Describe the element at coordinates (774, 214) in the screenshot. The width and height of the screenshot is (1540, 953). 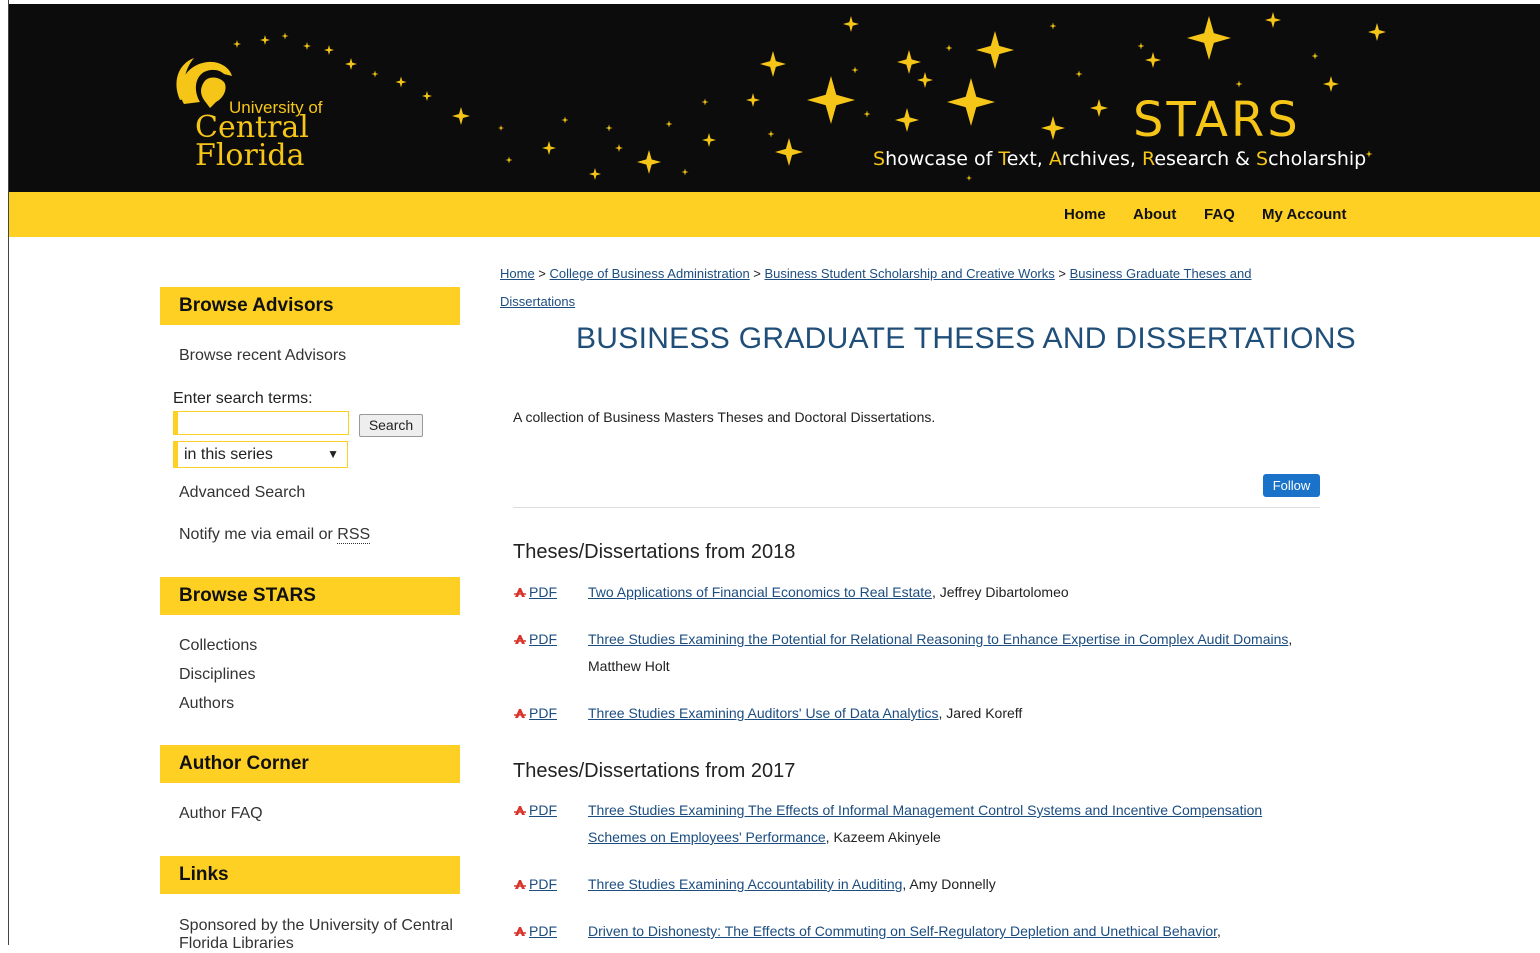
I see `top-navigation: Home About FAQ My Account` at that location.